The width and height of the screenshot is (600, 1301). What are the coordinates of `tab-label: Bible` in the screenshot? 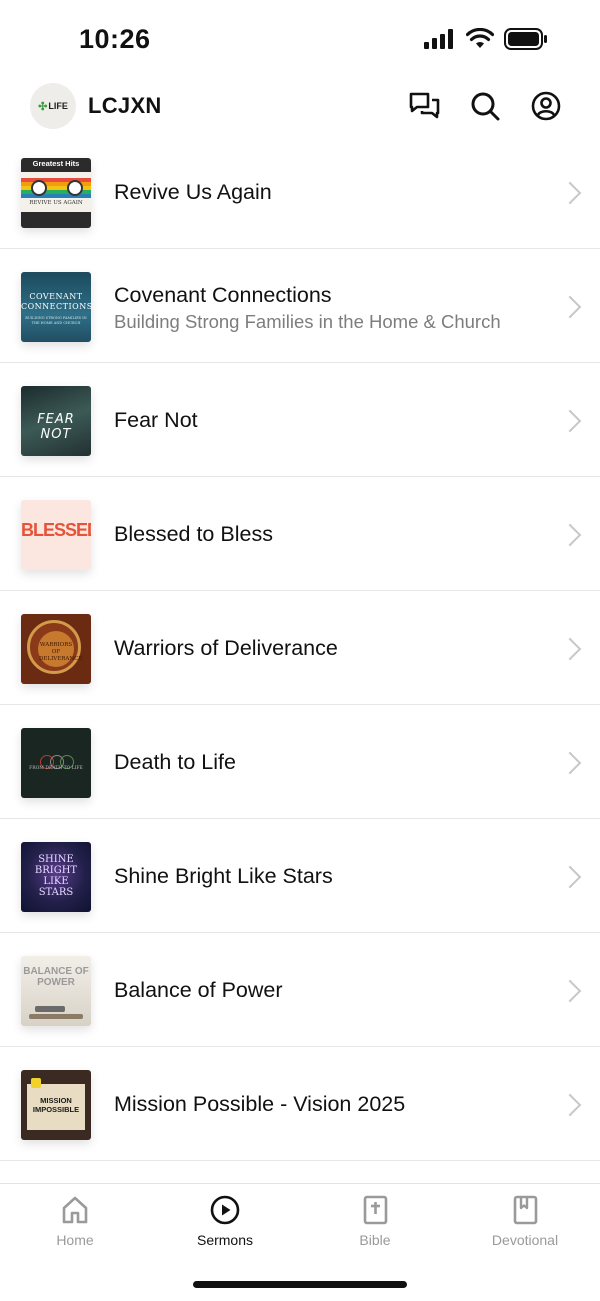 It's located at (375, 1240).